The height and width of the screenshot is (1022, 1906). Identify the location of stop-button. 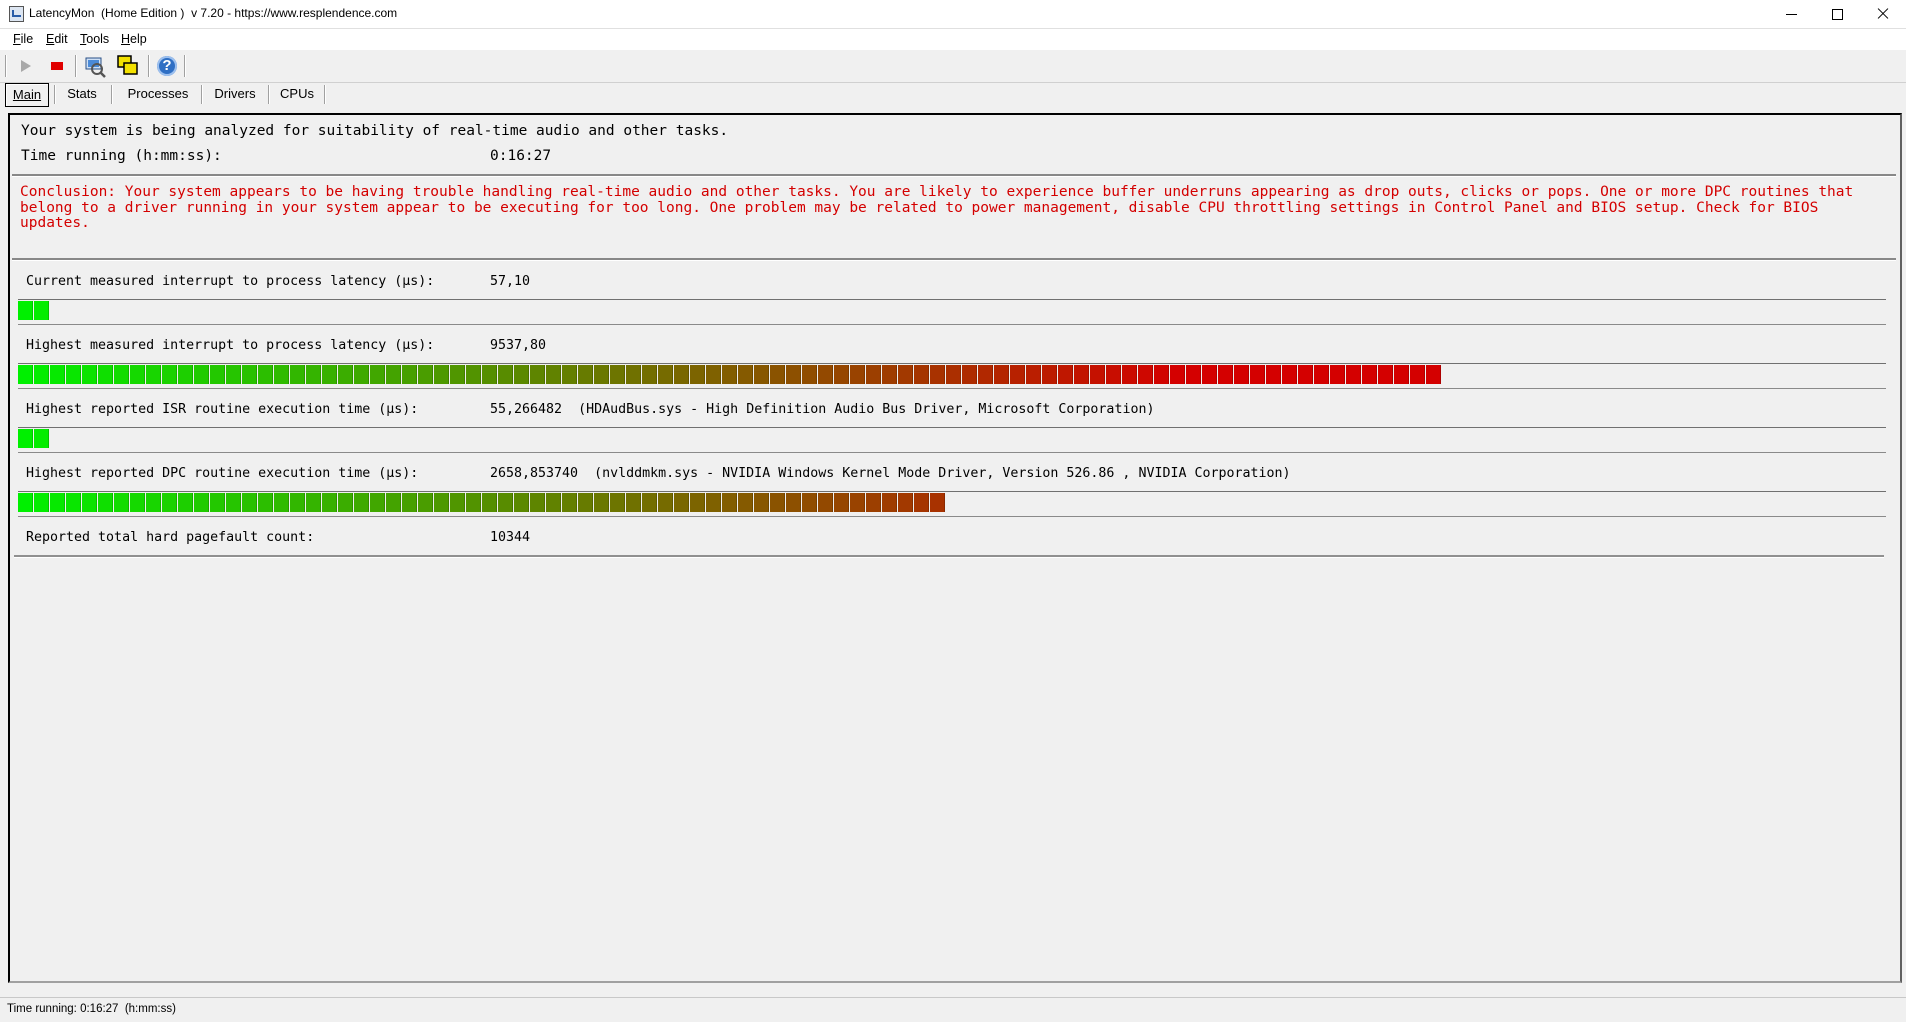
(57, 66).